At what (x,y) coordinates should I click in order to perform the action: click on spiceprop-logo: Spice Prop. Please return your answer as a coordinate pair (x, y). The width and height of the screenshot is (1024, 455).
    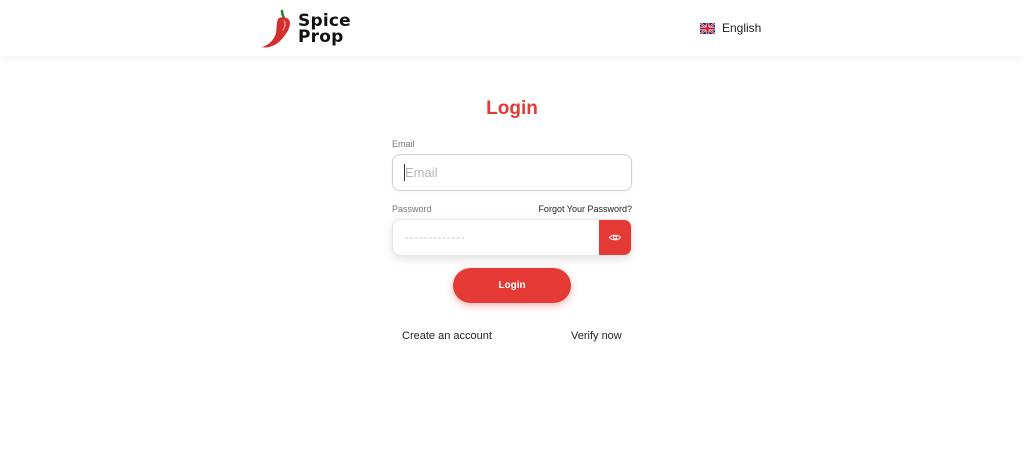
    Looking at the image, I should click on (305, 29).